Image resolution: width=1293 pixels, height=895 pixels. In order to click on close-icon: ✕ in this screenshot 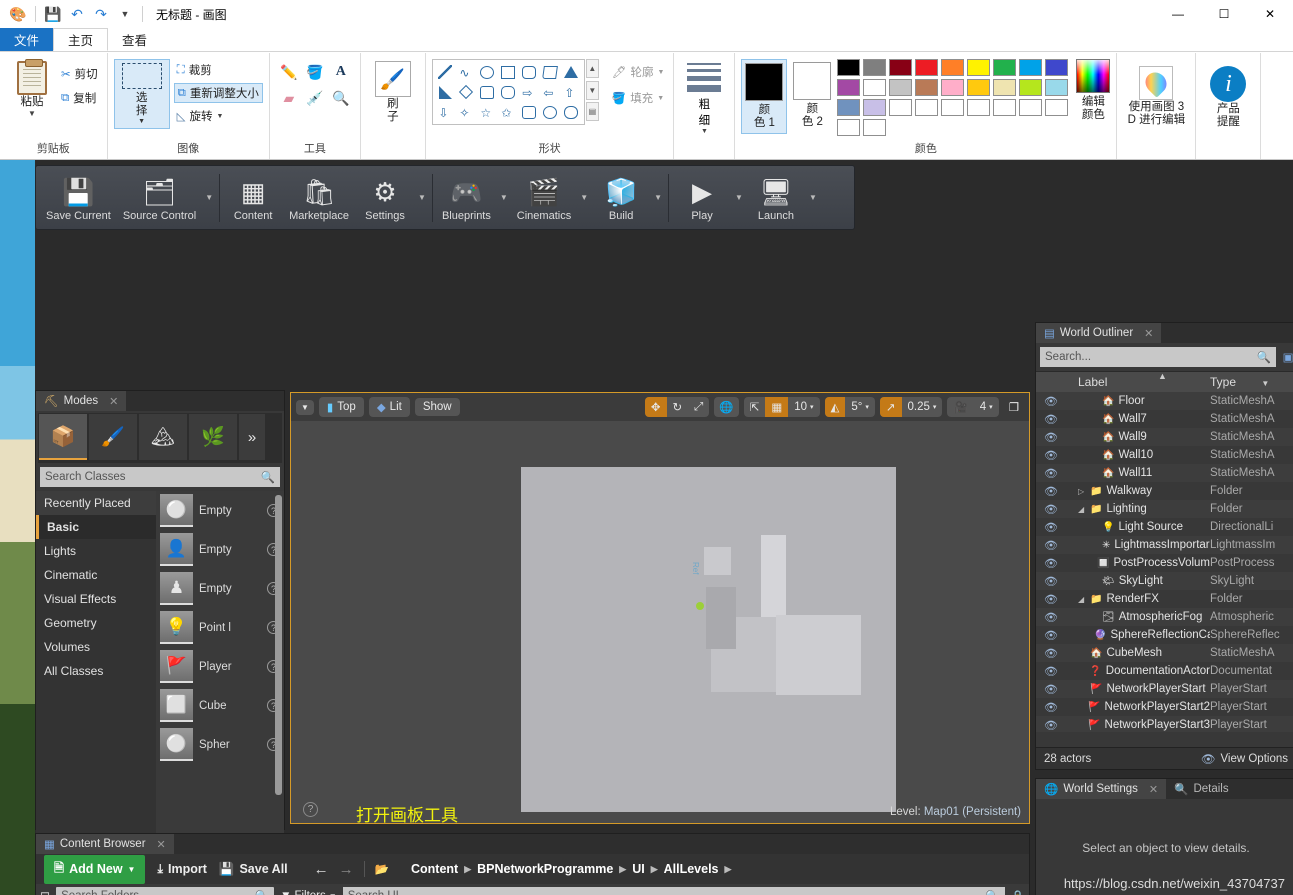, I will do `click(113, 401)`.